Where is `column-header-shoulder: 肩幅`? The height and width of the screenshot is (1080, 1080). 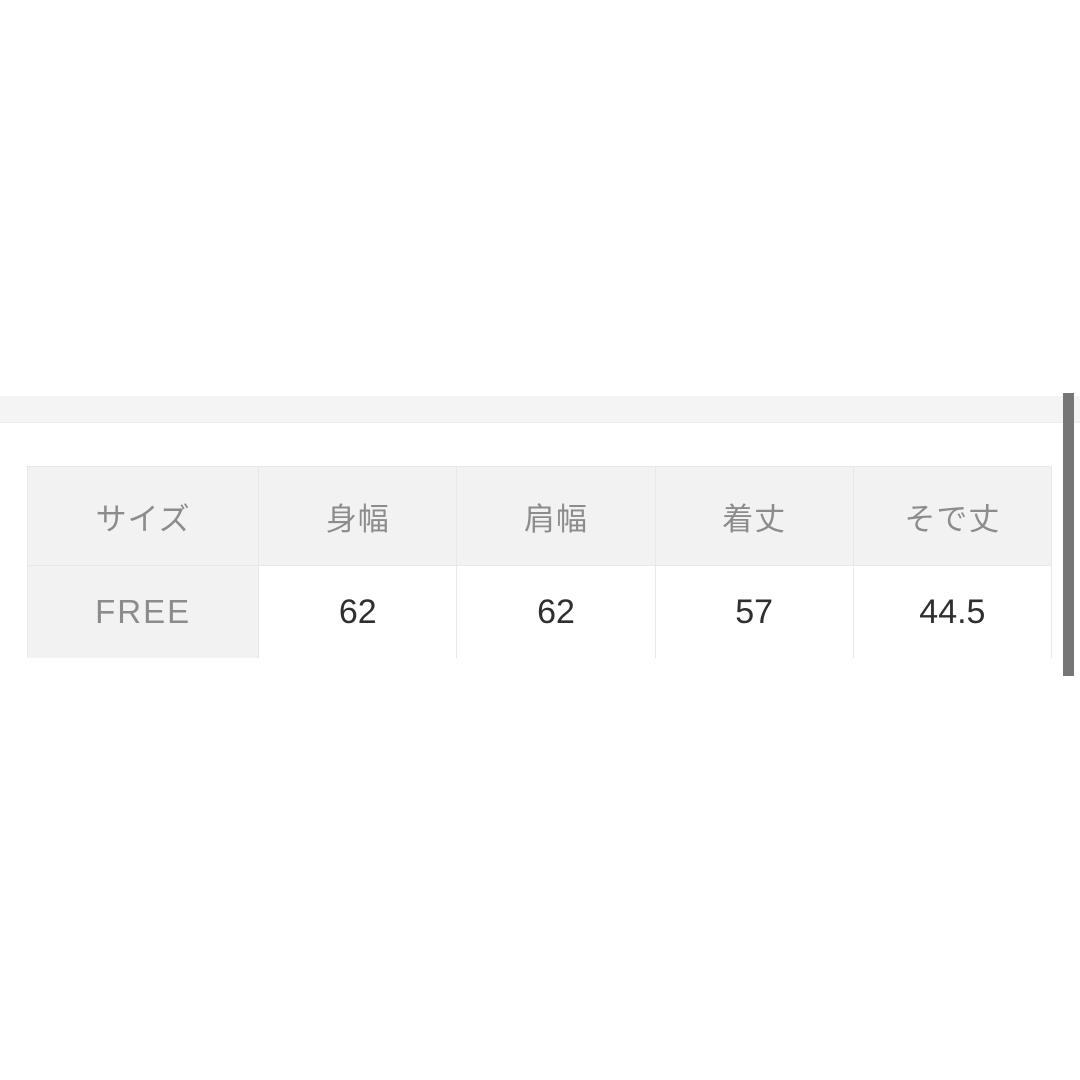
column-header-shoulder: 肩幅 is located at coordinates (556, 516).